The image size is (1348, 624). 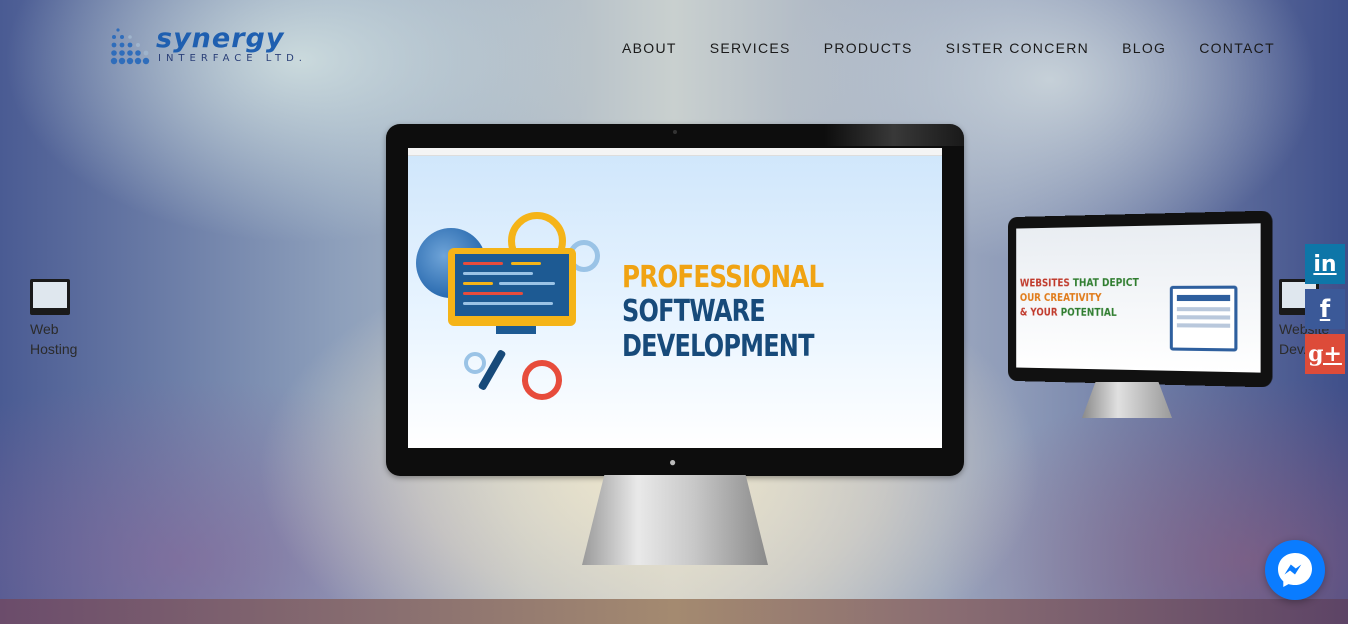 I want to click on facebook-icon: f, so click(x=1325, y=309).